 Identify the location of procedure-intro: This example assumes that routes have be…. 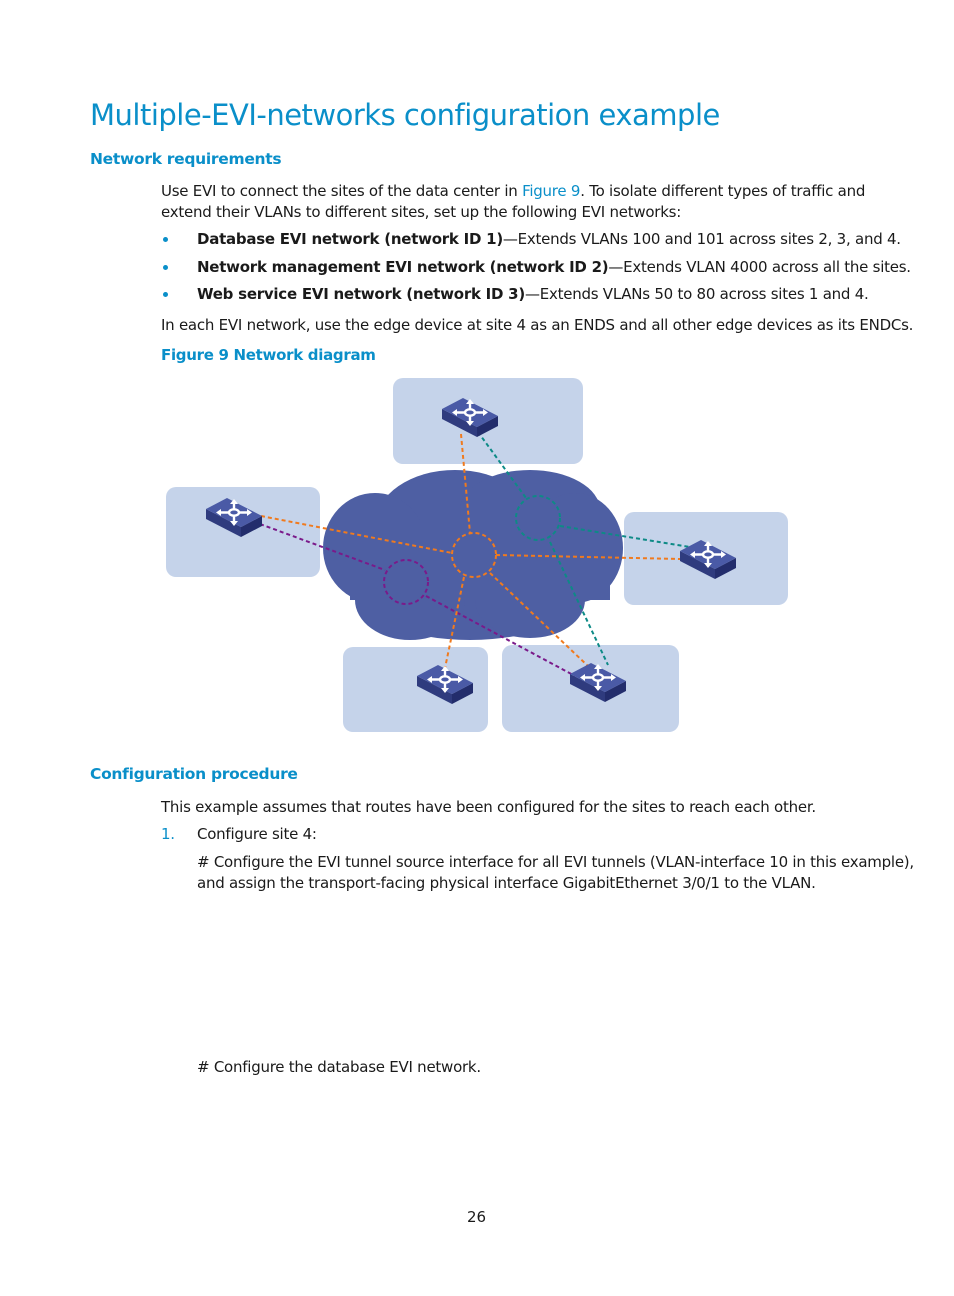
(488, 807).